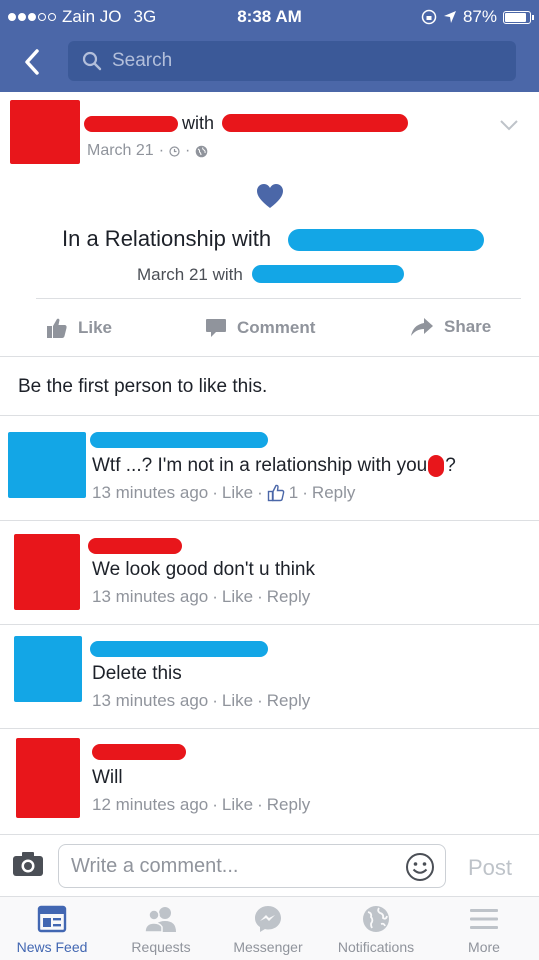 This screenshot has height=960, width=539. I want to click on author-name-redacted, so click(131, 124).